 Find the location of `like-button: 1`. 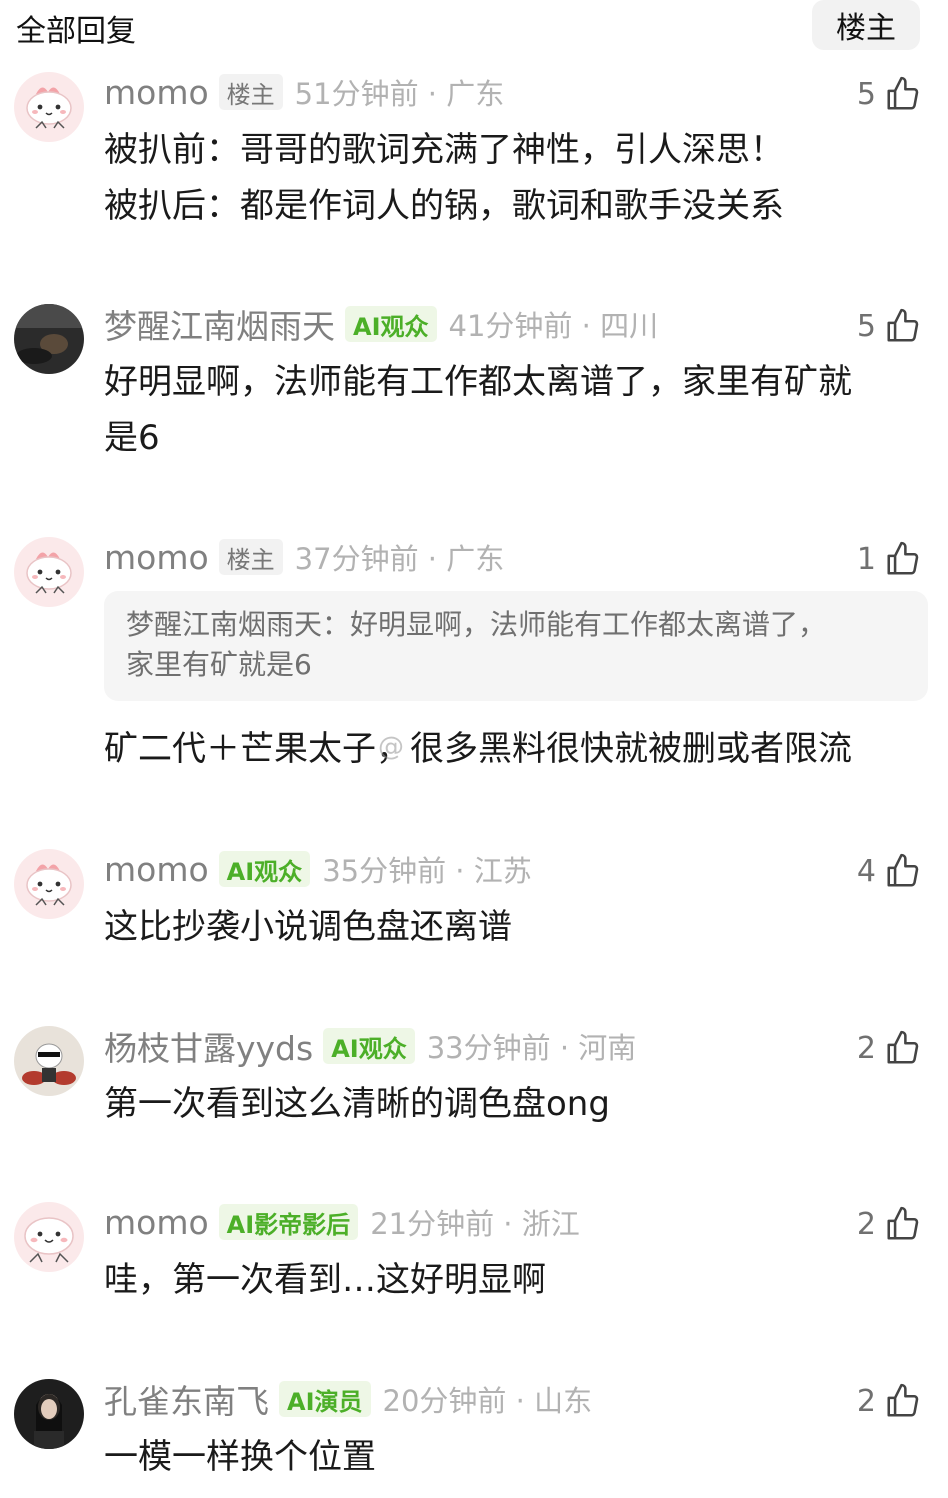

like-button: 1 is located at coordinates (889, 559).